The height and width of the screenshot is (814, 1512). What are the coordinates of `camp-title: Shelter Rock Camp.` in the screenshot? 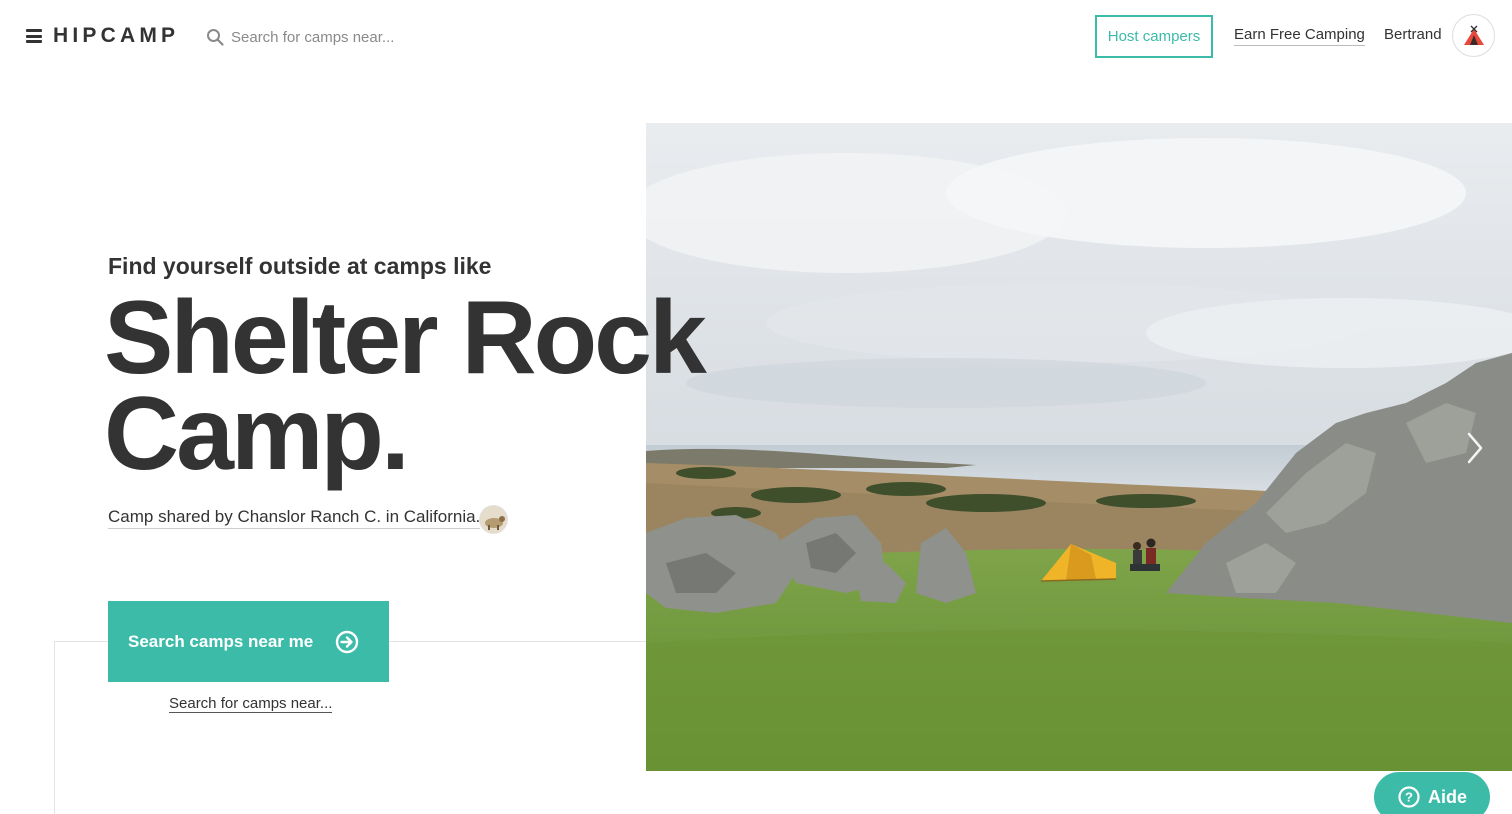 It's located at (424, 386).